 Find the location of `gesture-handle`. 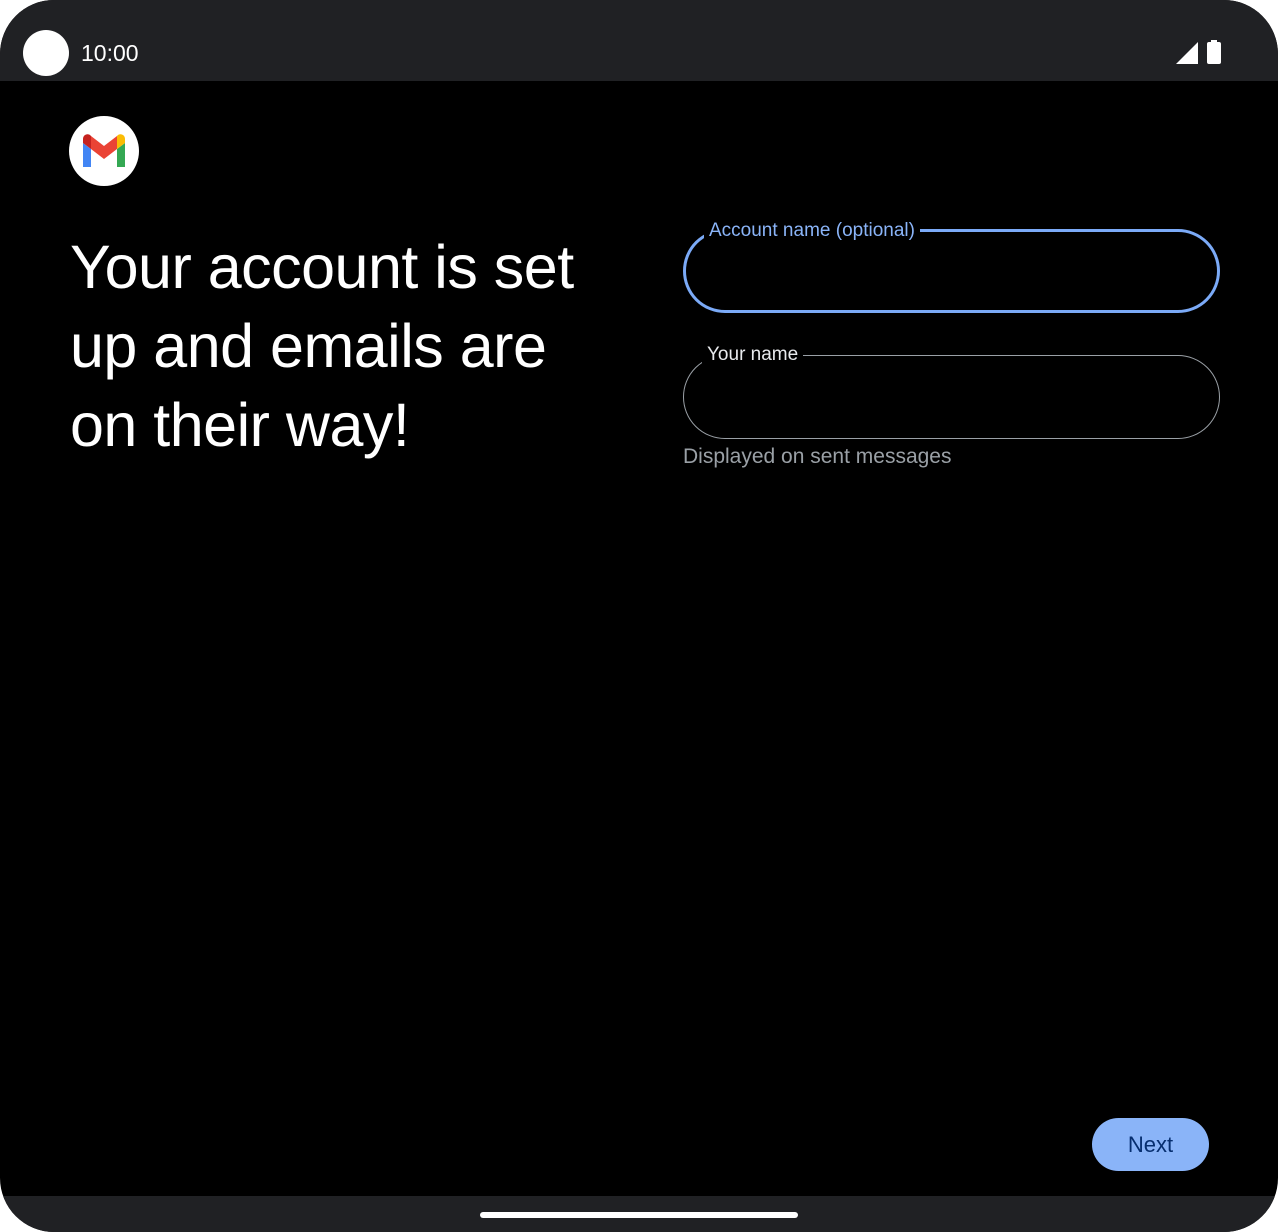

gesture-handle is located at coordinates (639, 1215).